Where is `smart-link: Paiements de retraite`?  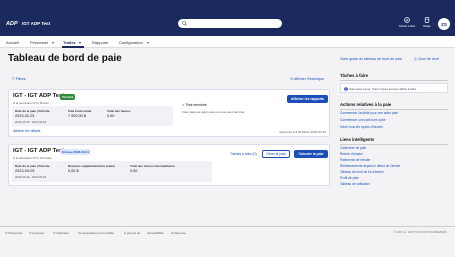 smart-link: Paiements de retraite is located at coordinates (355, 160).